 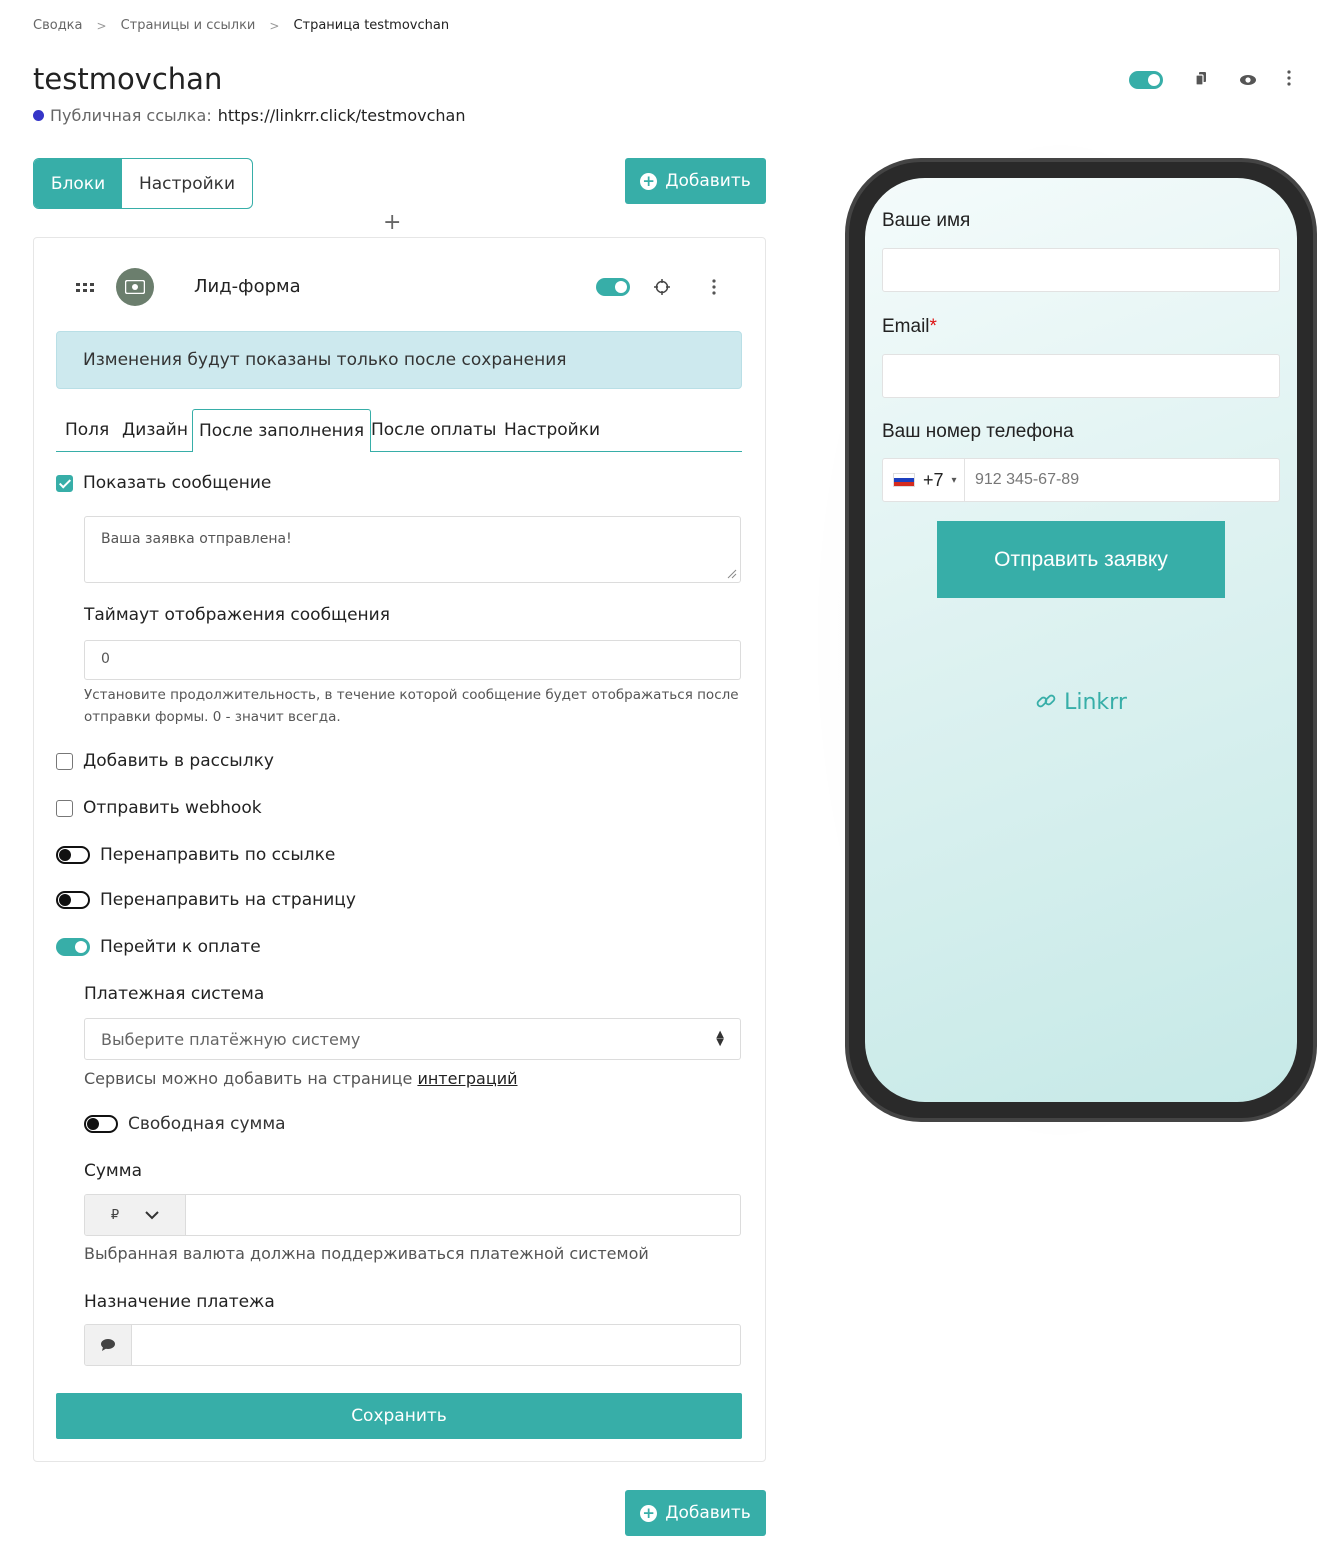 I want to click on add-block-button-top: + Добавить, so click(x=695, y=181).